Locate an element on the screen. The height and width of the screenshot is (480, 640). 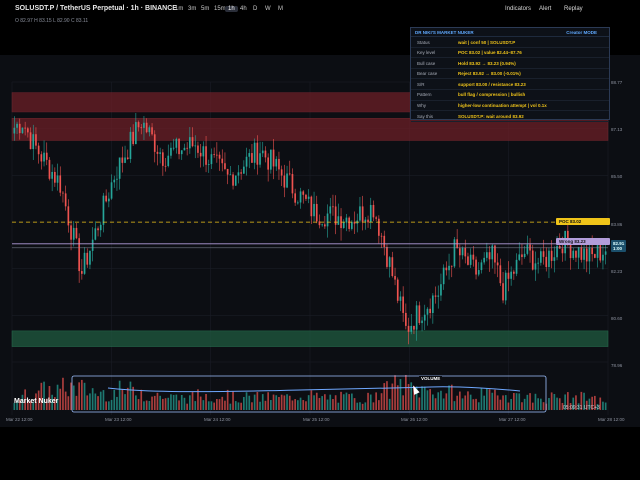
ohlc-legend: O 82.97 H 83.15 L 82.90 C 83.11 is located at coordinates (52, 21).